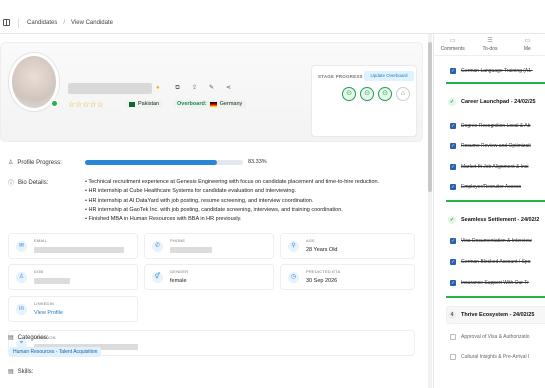 The image size is (545, 388). Describe the element at coordinates (92, 22) in the screenshot. I see `breadcrumb-current: View Candidate` at that location.